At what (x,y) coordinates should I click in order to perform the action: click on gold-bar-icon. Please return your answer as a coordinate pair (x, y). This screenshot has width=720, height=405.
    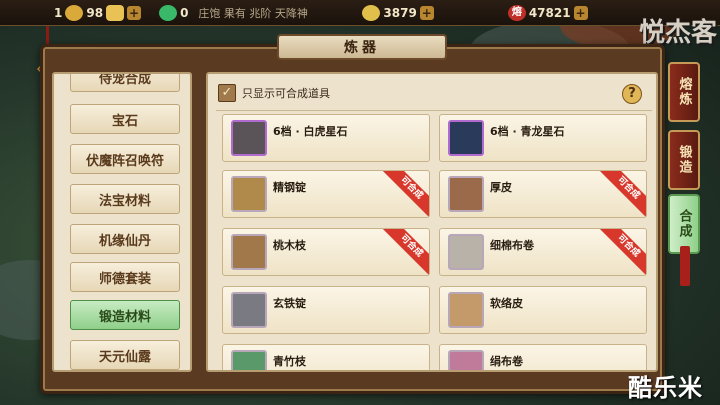
    Looking at the image, I should click on (115, 12).